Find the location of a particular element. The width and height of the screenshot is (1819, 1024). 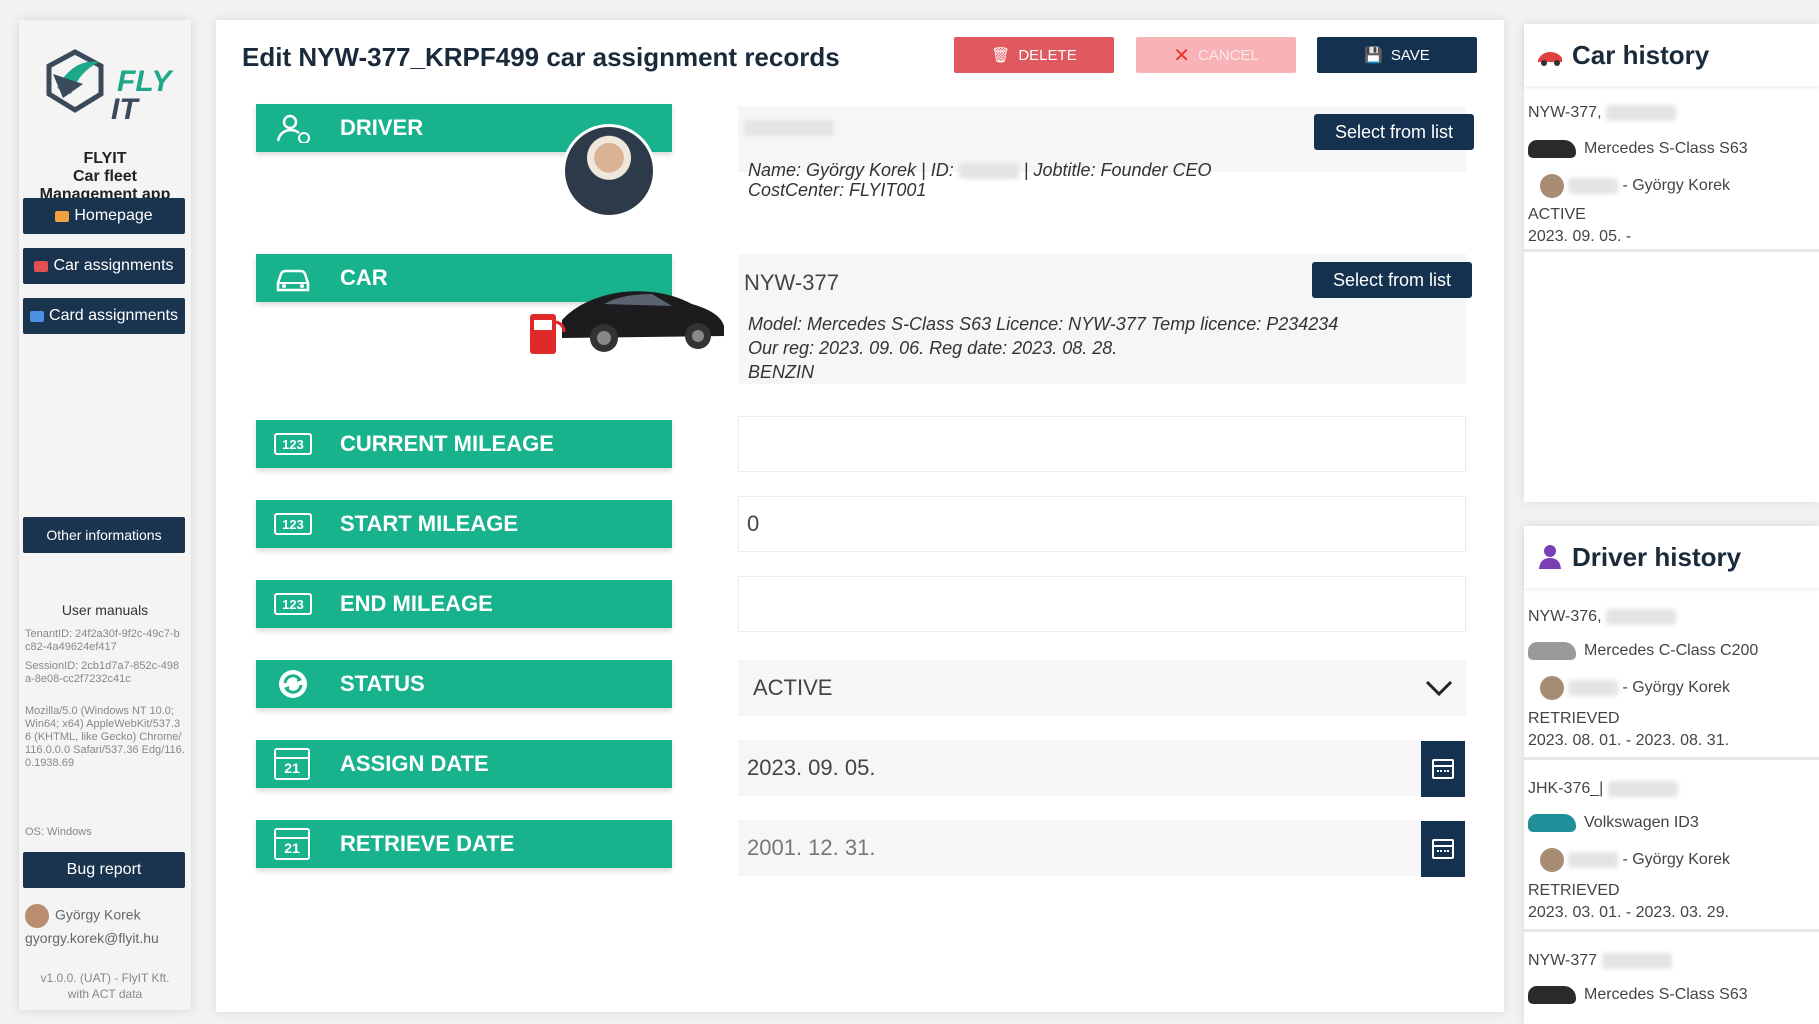

history-plate: NYW-377, is located at coordinates (1602, 113).